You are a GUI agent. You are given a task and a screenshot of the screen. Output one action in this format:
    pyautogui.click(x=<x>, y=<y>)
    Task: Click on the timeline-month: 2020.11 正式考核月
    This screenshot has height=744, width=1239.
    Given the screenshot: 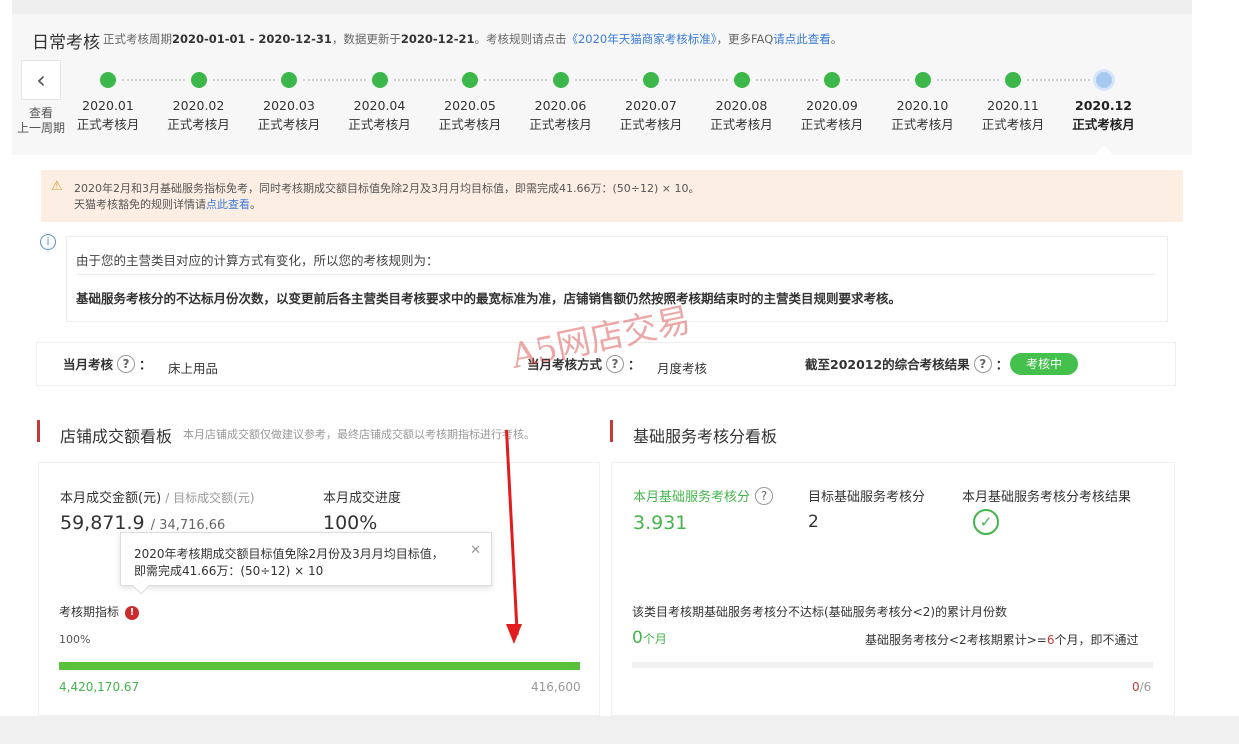 What is the action you would take?
    pyautogui.click(x=1013, y=115)
    